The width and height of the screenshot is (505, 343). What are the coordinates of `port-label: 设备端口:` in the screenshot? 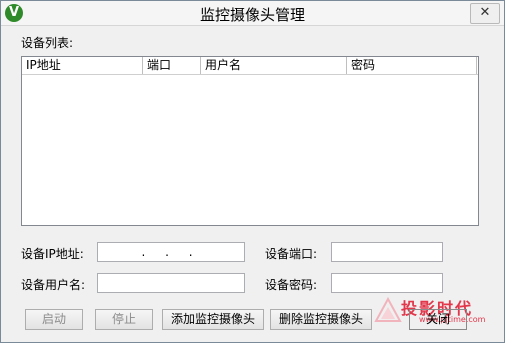 It's located at (291, 254).